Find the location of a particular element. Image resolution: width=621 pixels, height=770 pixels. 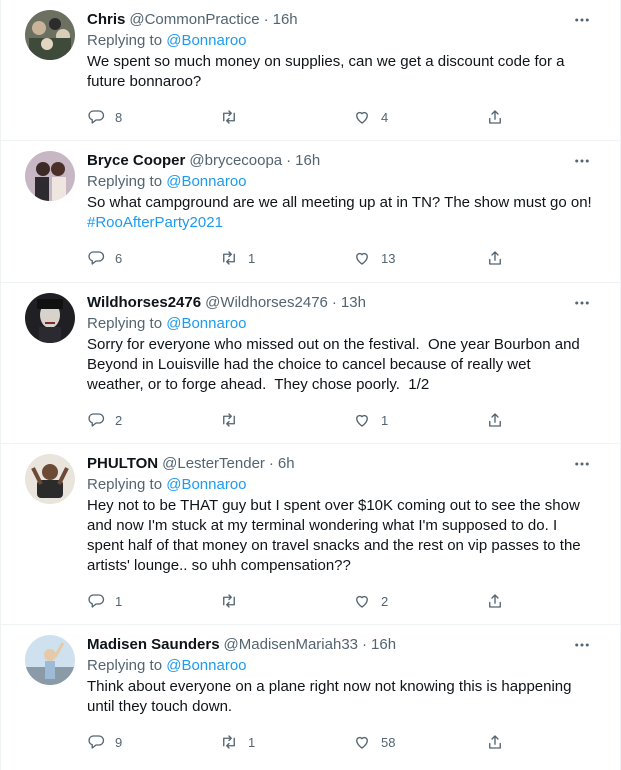

display-name: Wildhorses2476 is located at coordinates (144, 303).